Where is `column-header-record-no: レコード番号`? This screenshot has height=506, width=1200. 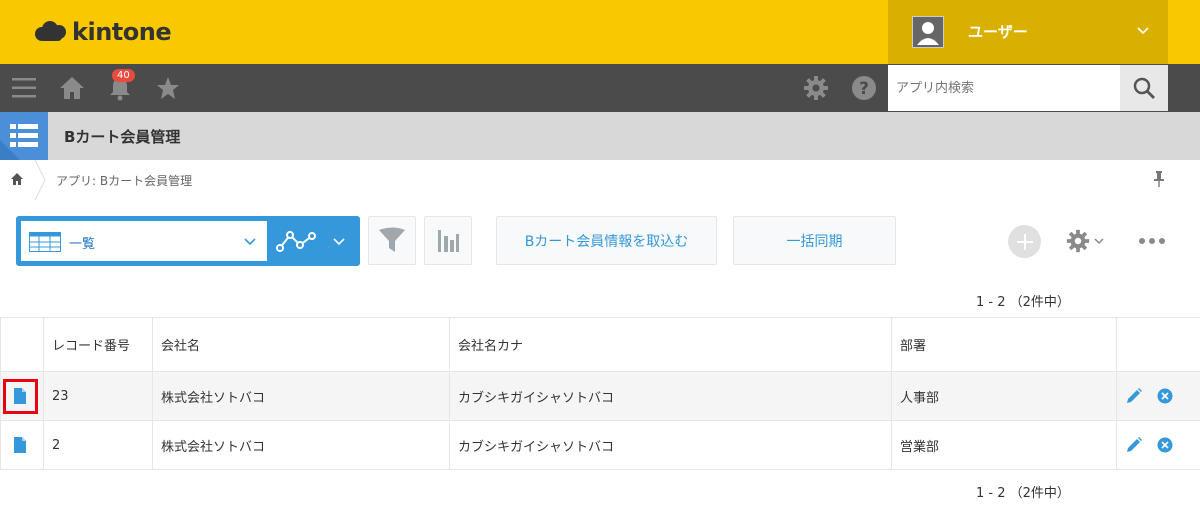 column-header-record-no: レコード番号 is located at coordinates (98, 344).